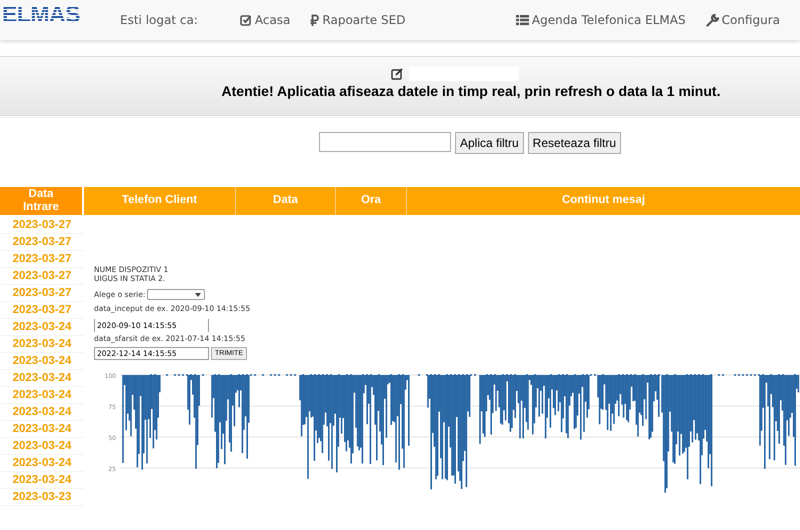  What do you see at coordinates (358, 20) in the screenshot?
I see `nav-link: Rapoarte SED` at bounding box center [358, 20].